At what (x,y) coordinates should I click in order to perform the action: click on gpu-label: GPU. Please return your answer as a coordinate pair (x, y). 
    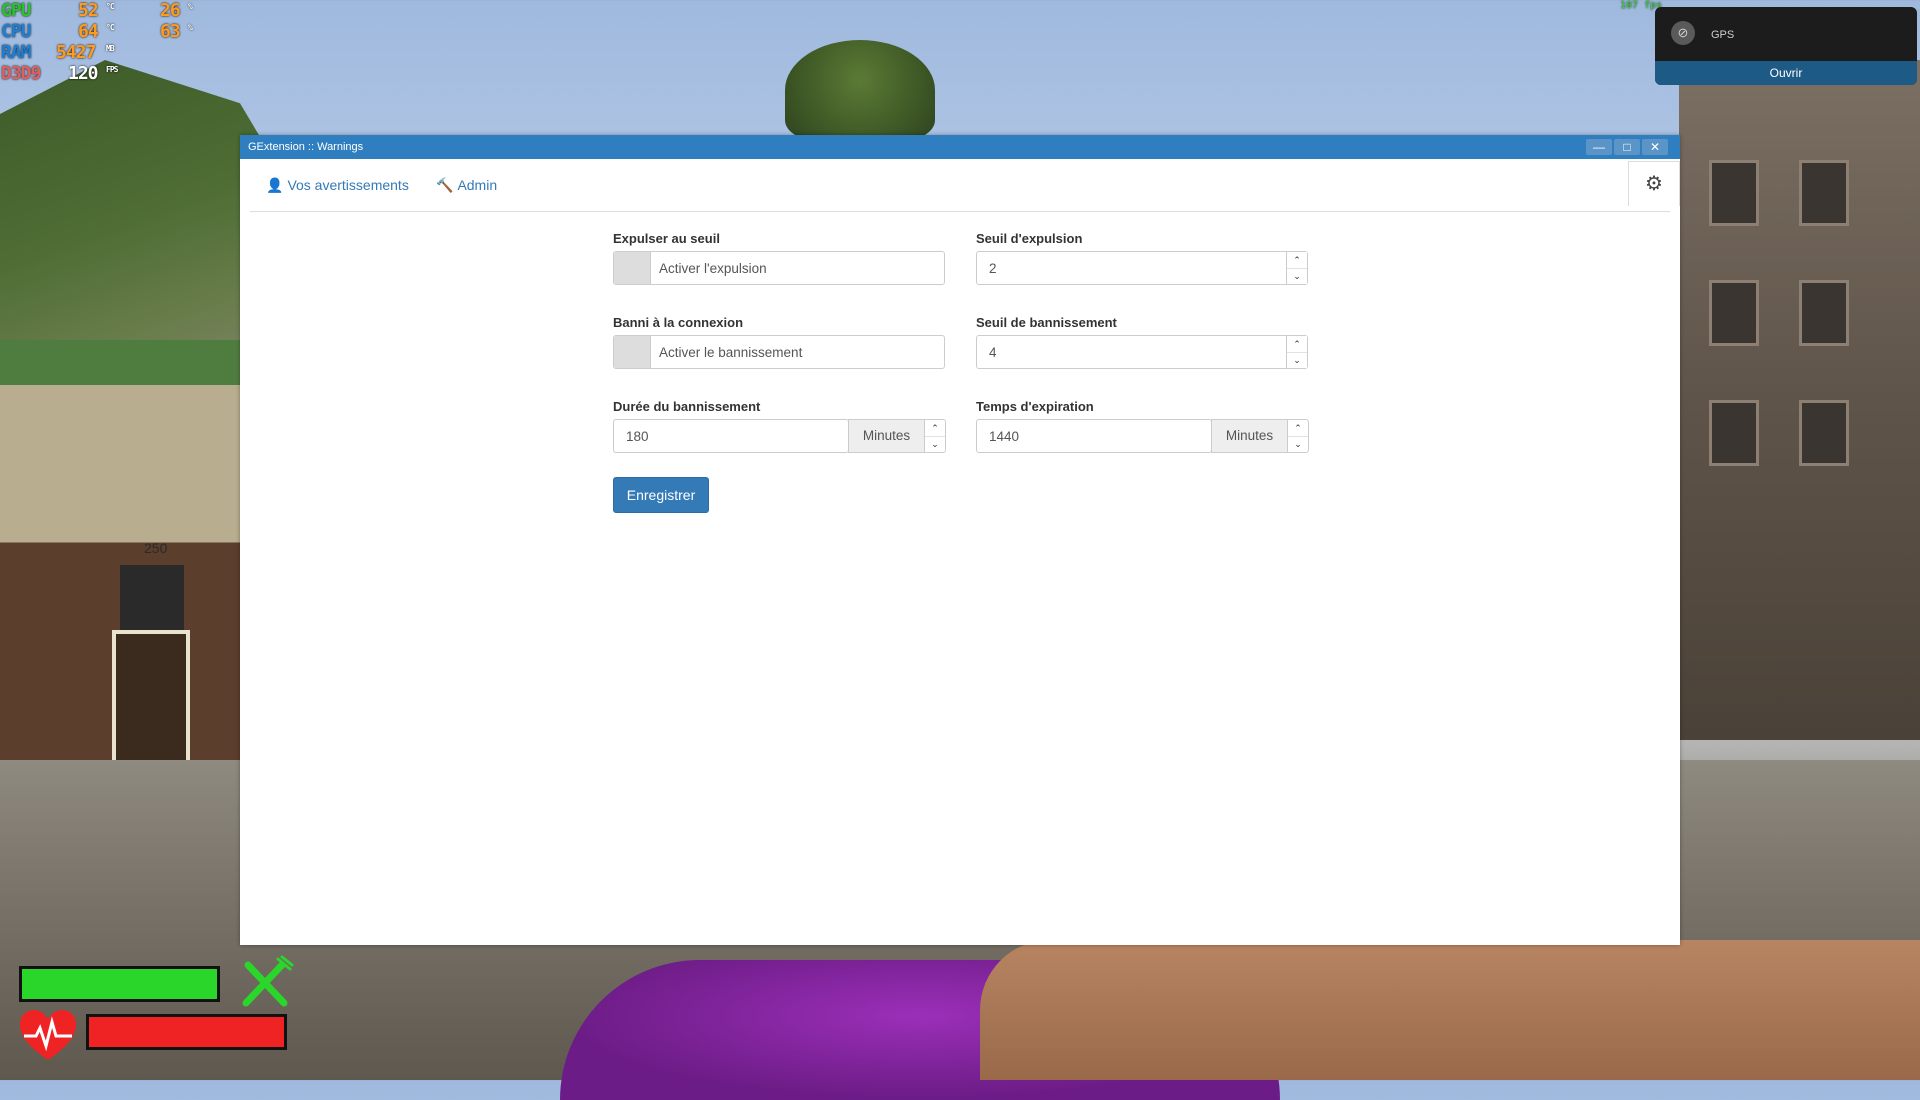
    Looking at the image, I should click on (16, 10).